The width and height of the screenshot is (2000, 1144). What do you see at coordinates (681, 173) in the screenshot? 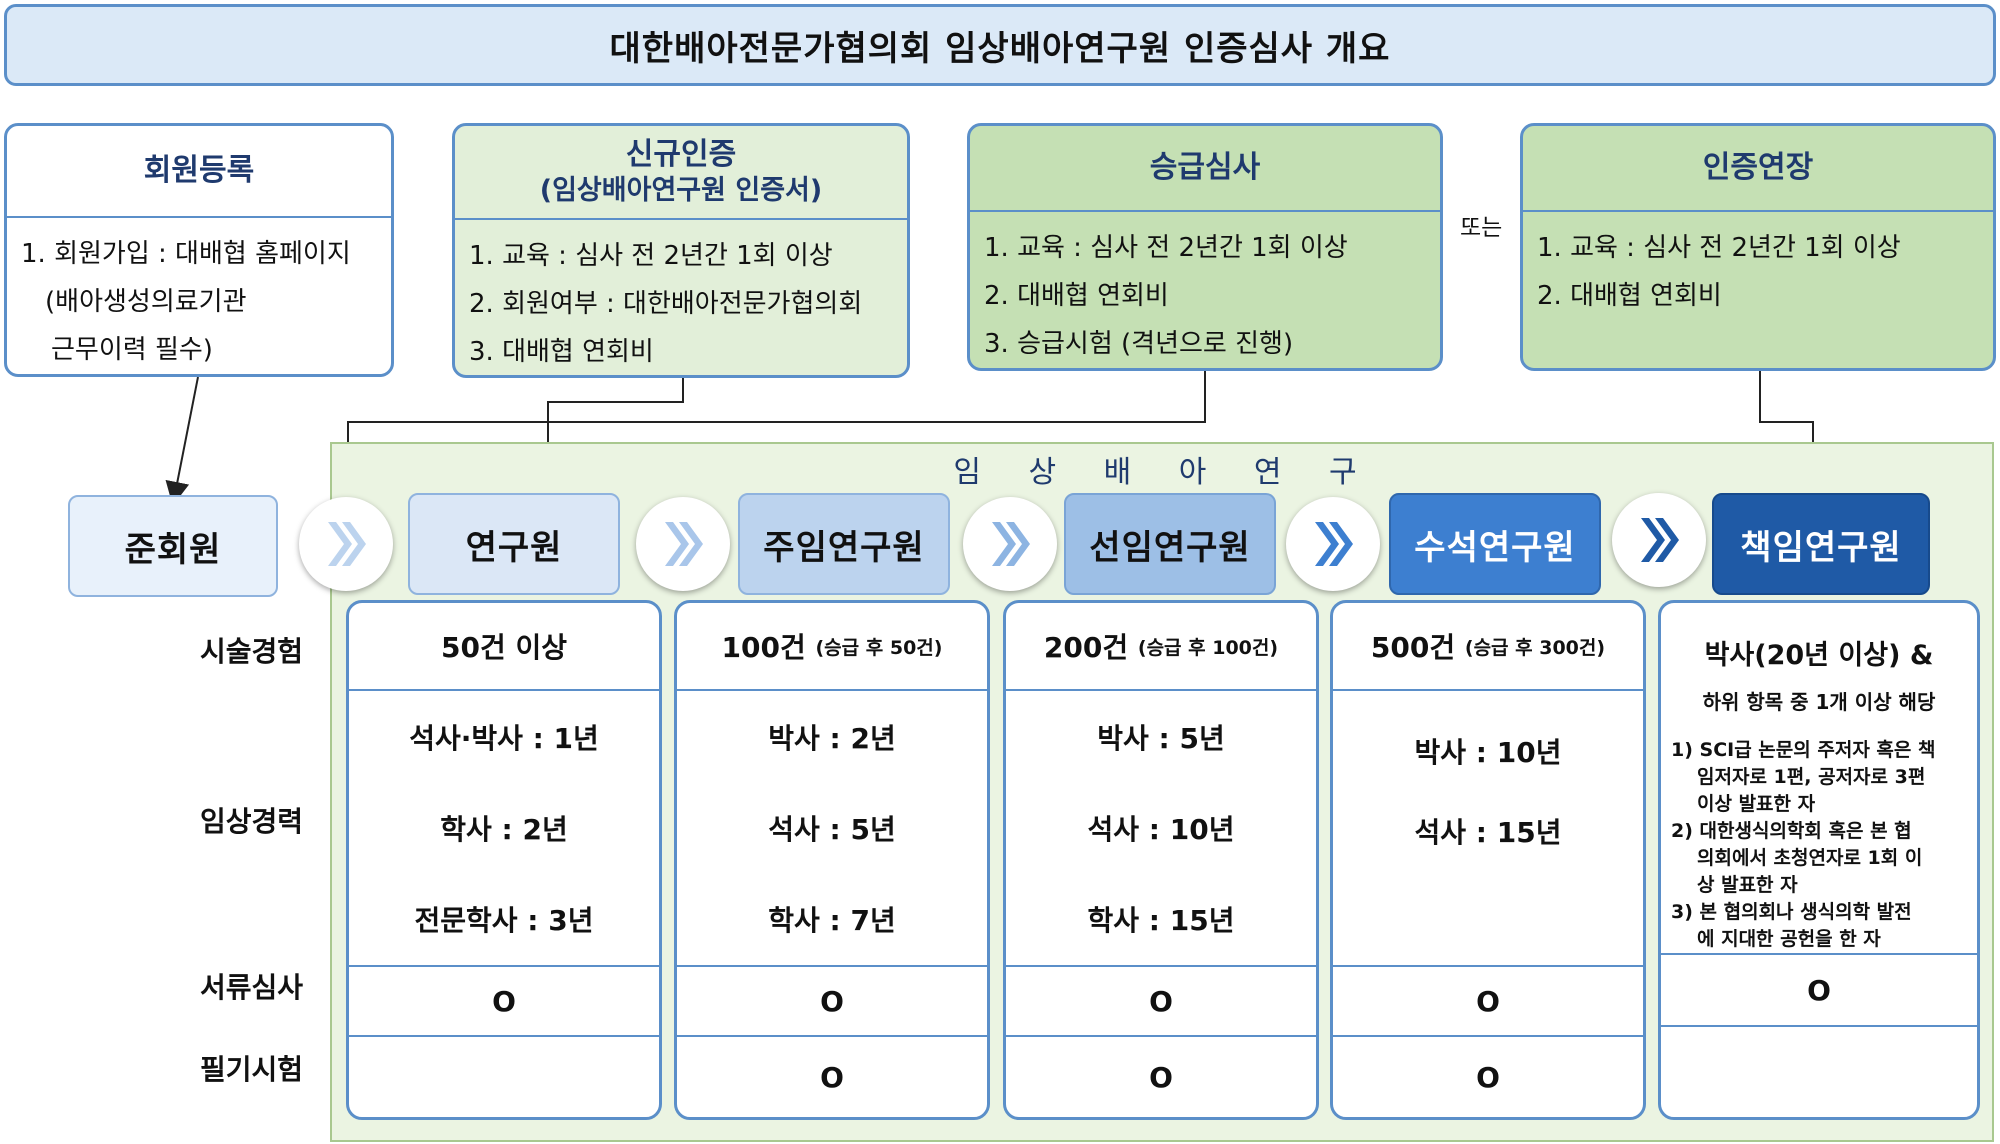
I see `new-cert-box-title: 신규인증 (임상배아연구원 인증서)` at bounding box center [681, 173].